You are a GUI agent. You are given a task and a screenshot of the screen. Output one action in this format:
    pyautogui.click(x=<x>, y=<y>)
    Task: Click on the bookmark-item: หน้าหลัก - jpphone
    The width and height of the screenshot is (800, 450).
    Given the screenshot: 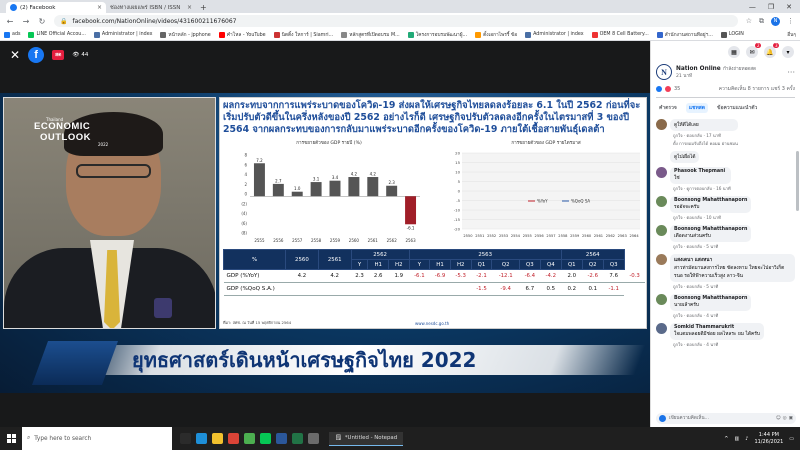 What is the action you would take?
    pyautogui.click(x=185, y=35)
    